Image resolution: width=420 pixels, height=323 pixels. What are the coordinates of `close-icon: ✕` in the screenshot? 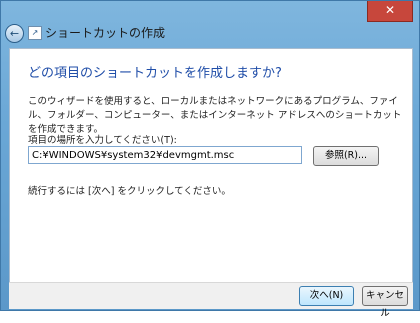 It's located at (390, 10).